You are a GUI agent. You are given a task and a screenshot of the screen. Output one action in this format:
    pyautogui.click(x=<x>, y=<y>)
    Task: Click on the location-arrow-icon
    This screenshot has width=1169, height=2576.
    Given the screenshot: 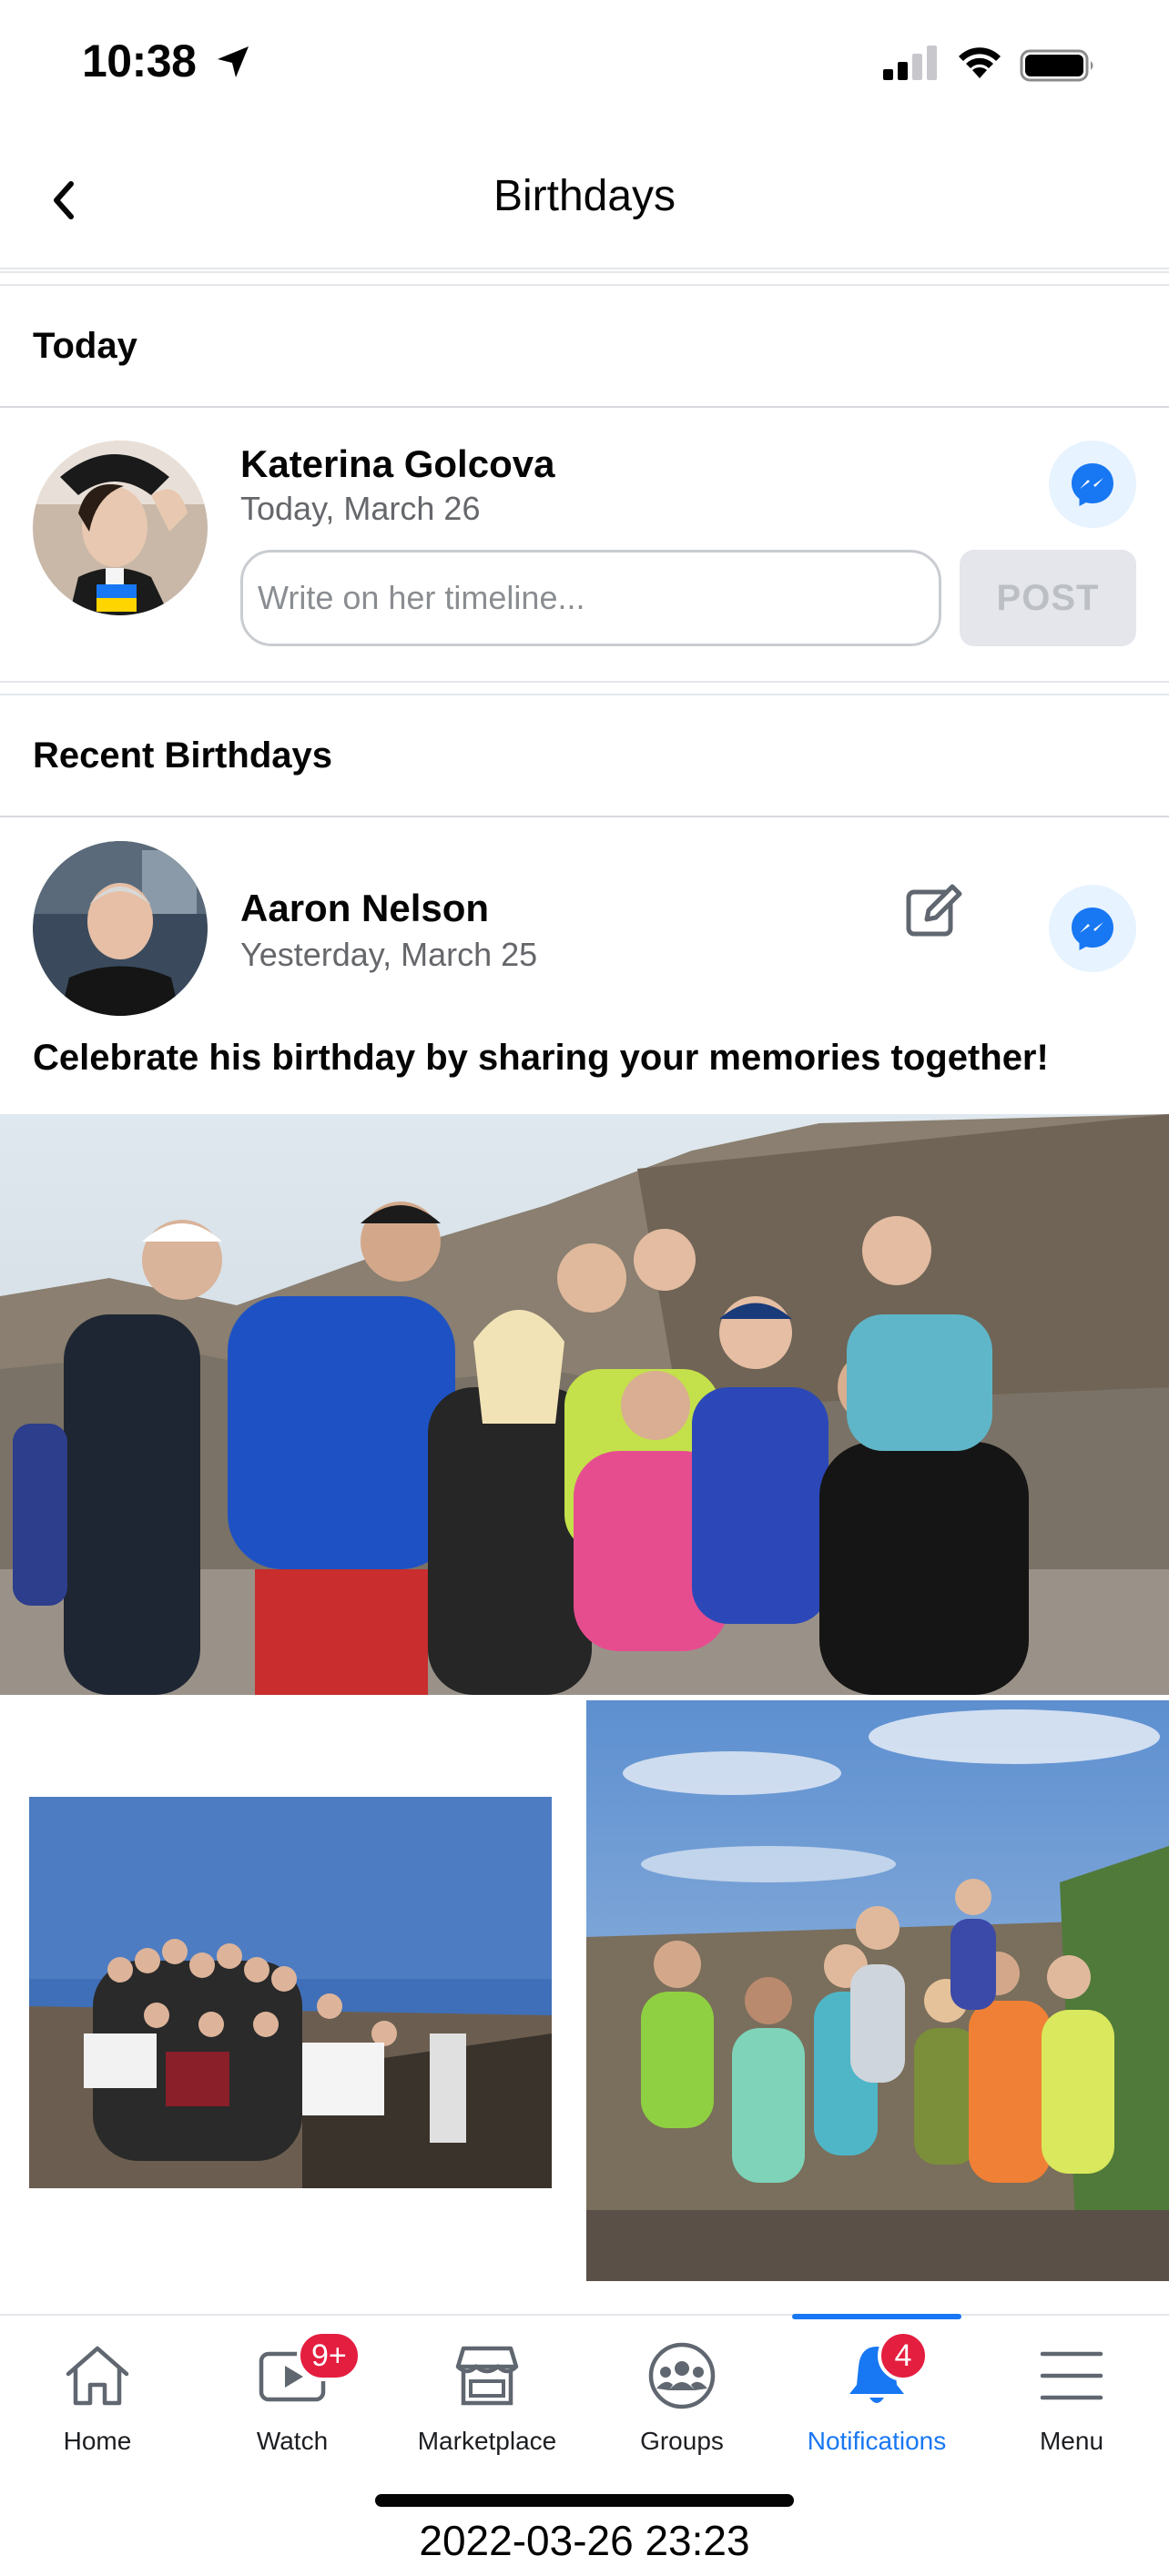 What is the action you would take?
    pyautogui.click(x=233, y=62)
    